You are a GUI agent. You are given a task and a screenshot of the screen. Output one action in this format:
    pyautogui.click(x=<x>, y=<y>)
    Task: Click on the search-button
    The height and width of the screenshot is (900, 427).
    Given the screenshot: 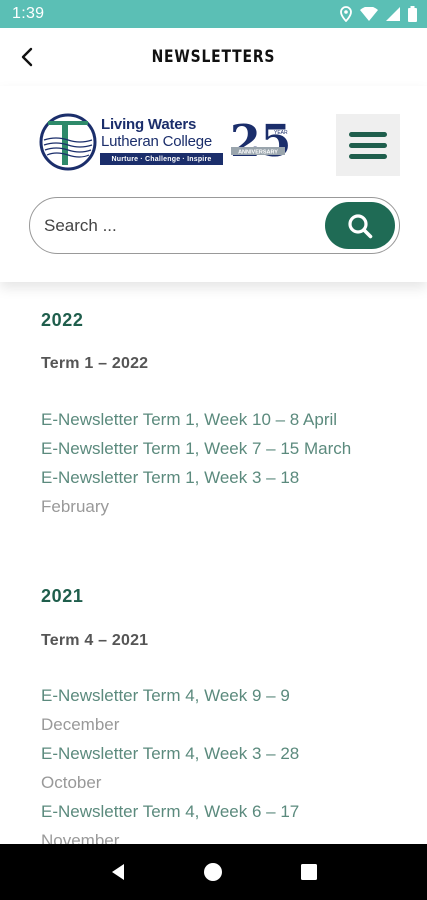 What is the action you would take?
    pyautogui.click(x=360, y=225)
    